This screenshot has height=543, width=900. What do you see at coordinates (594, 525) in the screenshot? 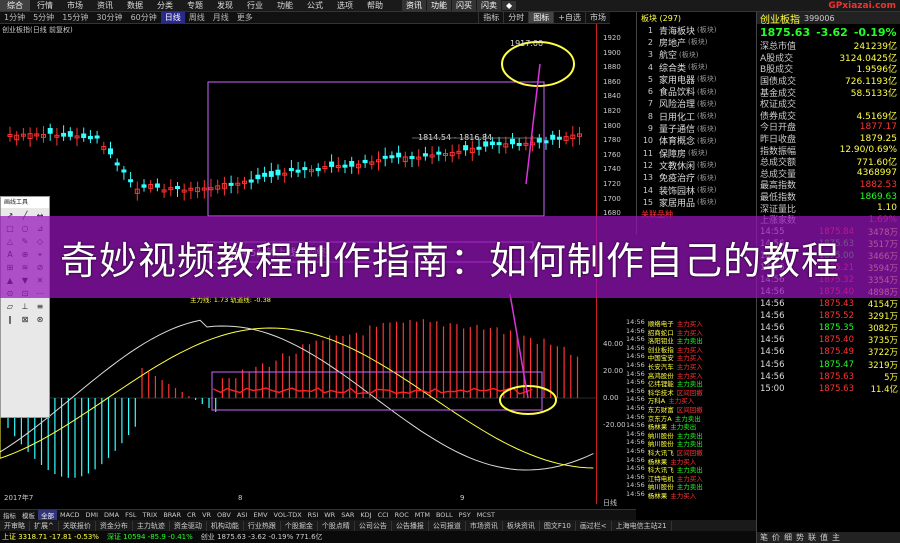
I see `bottom-tab-16: 画过栏<` at bounding box center [594, 525].